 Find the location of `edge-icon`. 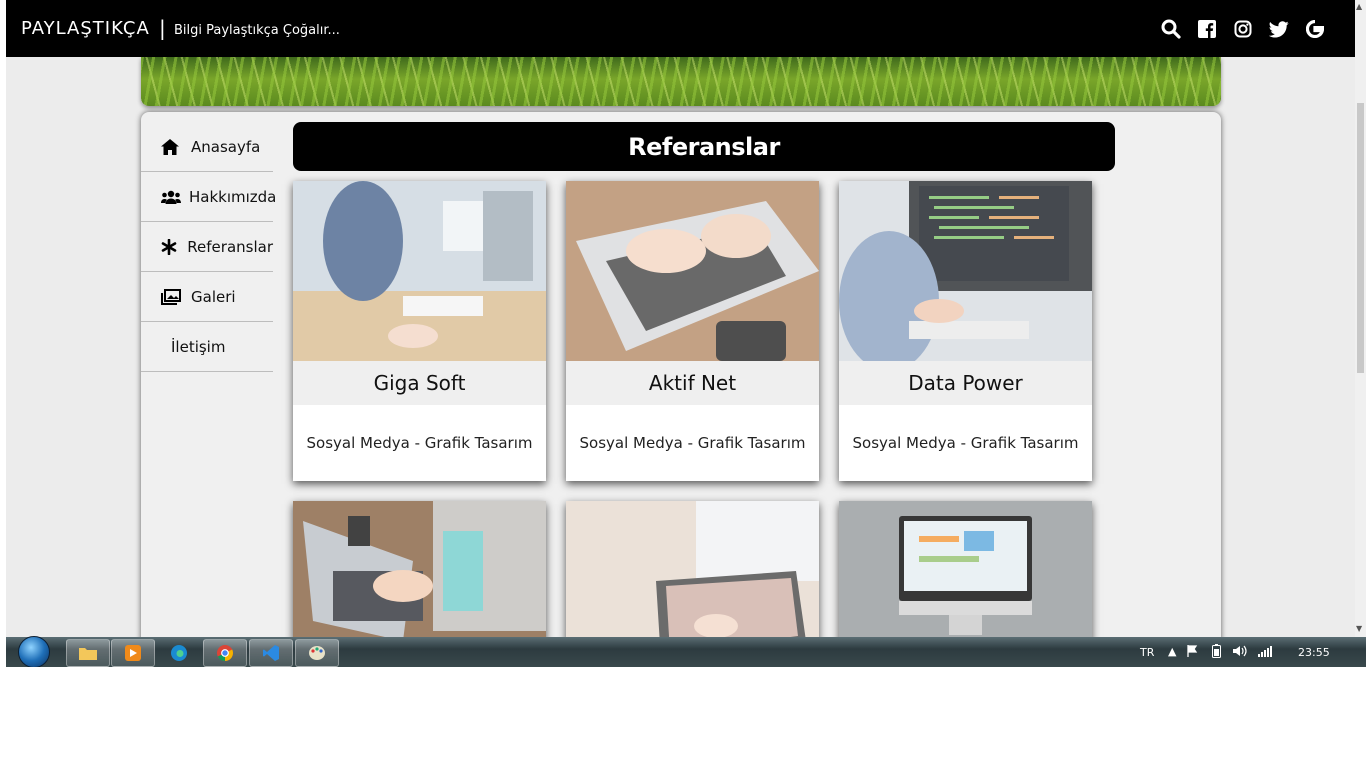

edge-icon is located at coordinates (179, 653).